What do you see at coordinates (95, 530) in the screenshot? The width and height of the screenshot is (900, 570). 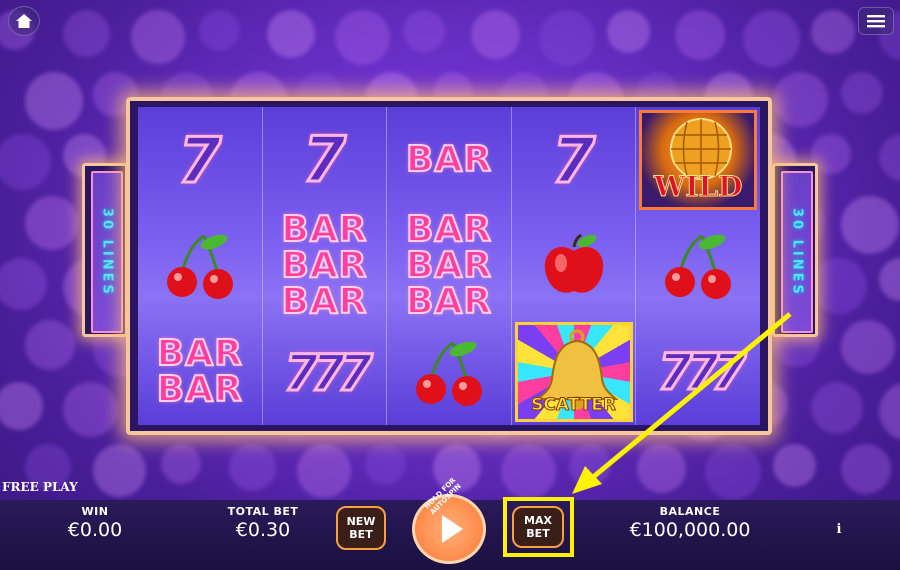 I see `win-value: €0.00` at bounding box center [95, 530].